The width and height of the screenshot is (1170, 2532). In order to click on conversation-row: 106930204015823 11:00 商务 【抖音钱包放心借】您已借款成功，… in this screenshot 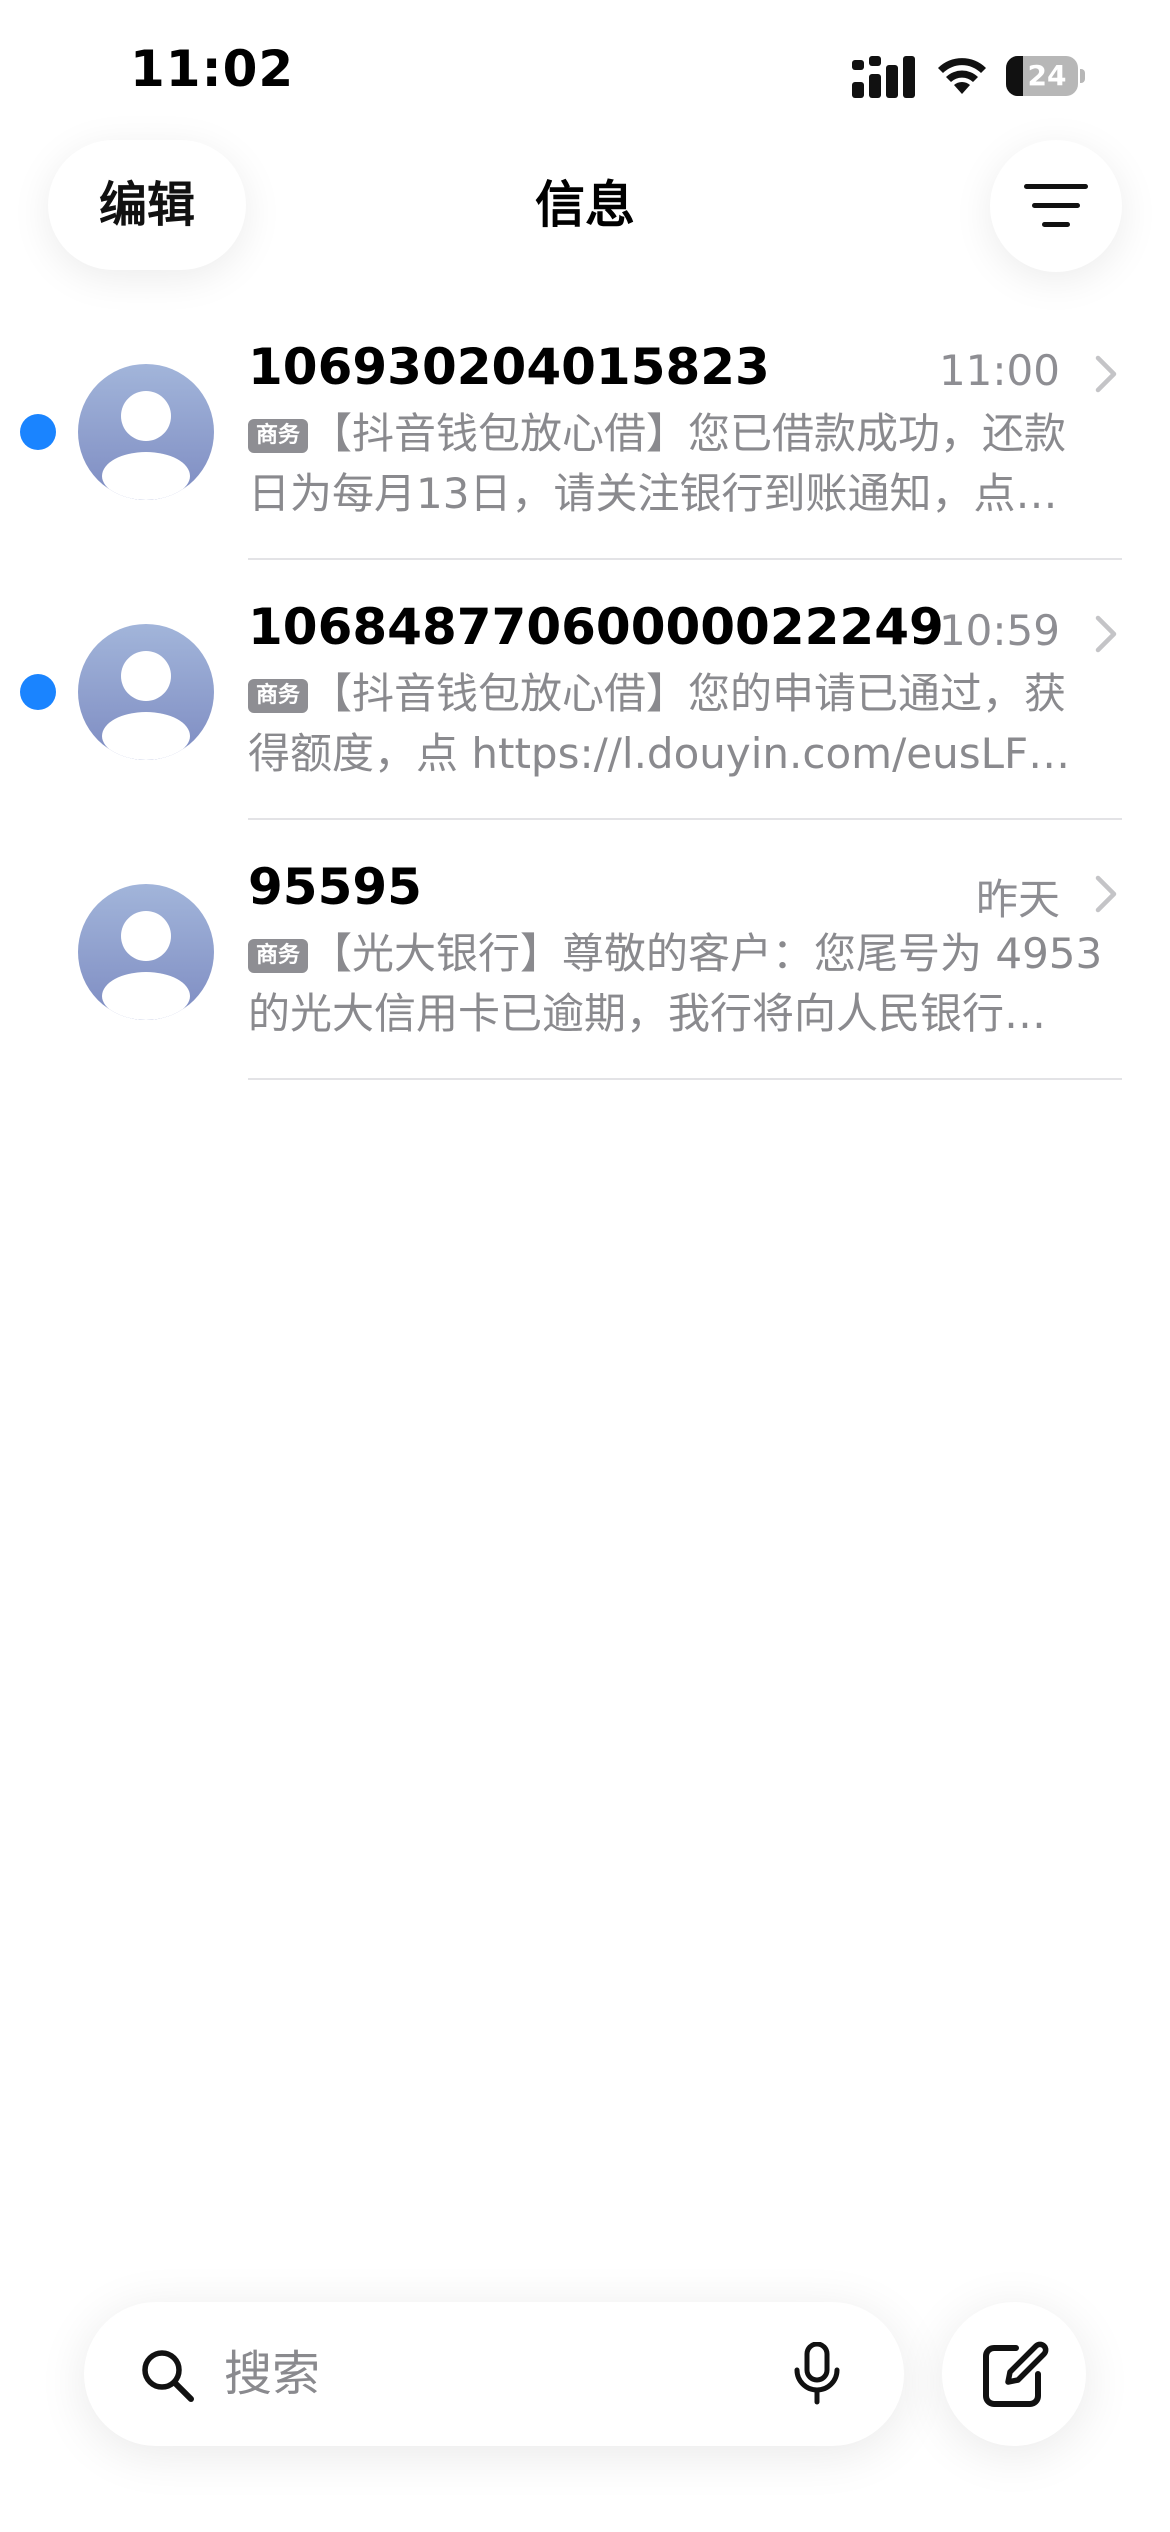, I will do `click(585, 430)`.